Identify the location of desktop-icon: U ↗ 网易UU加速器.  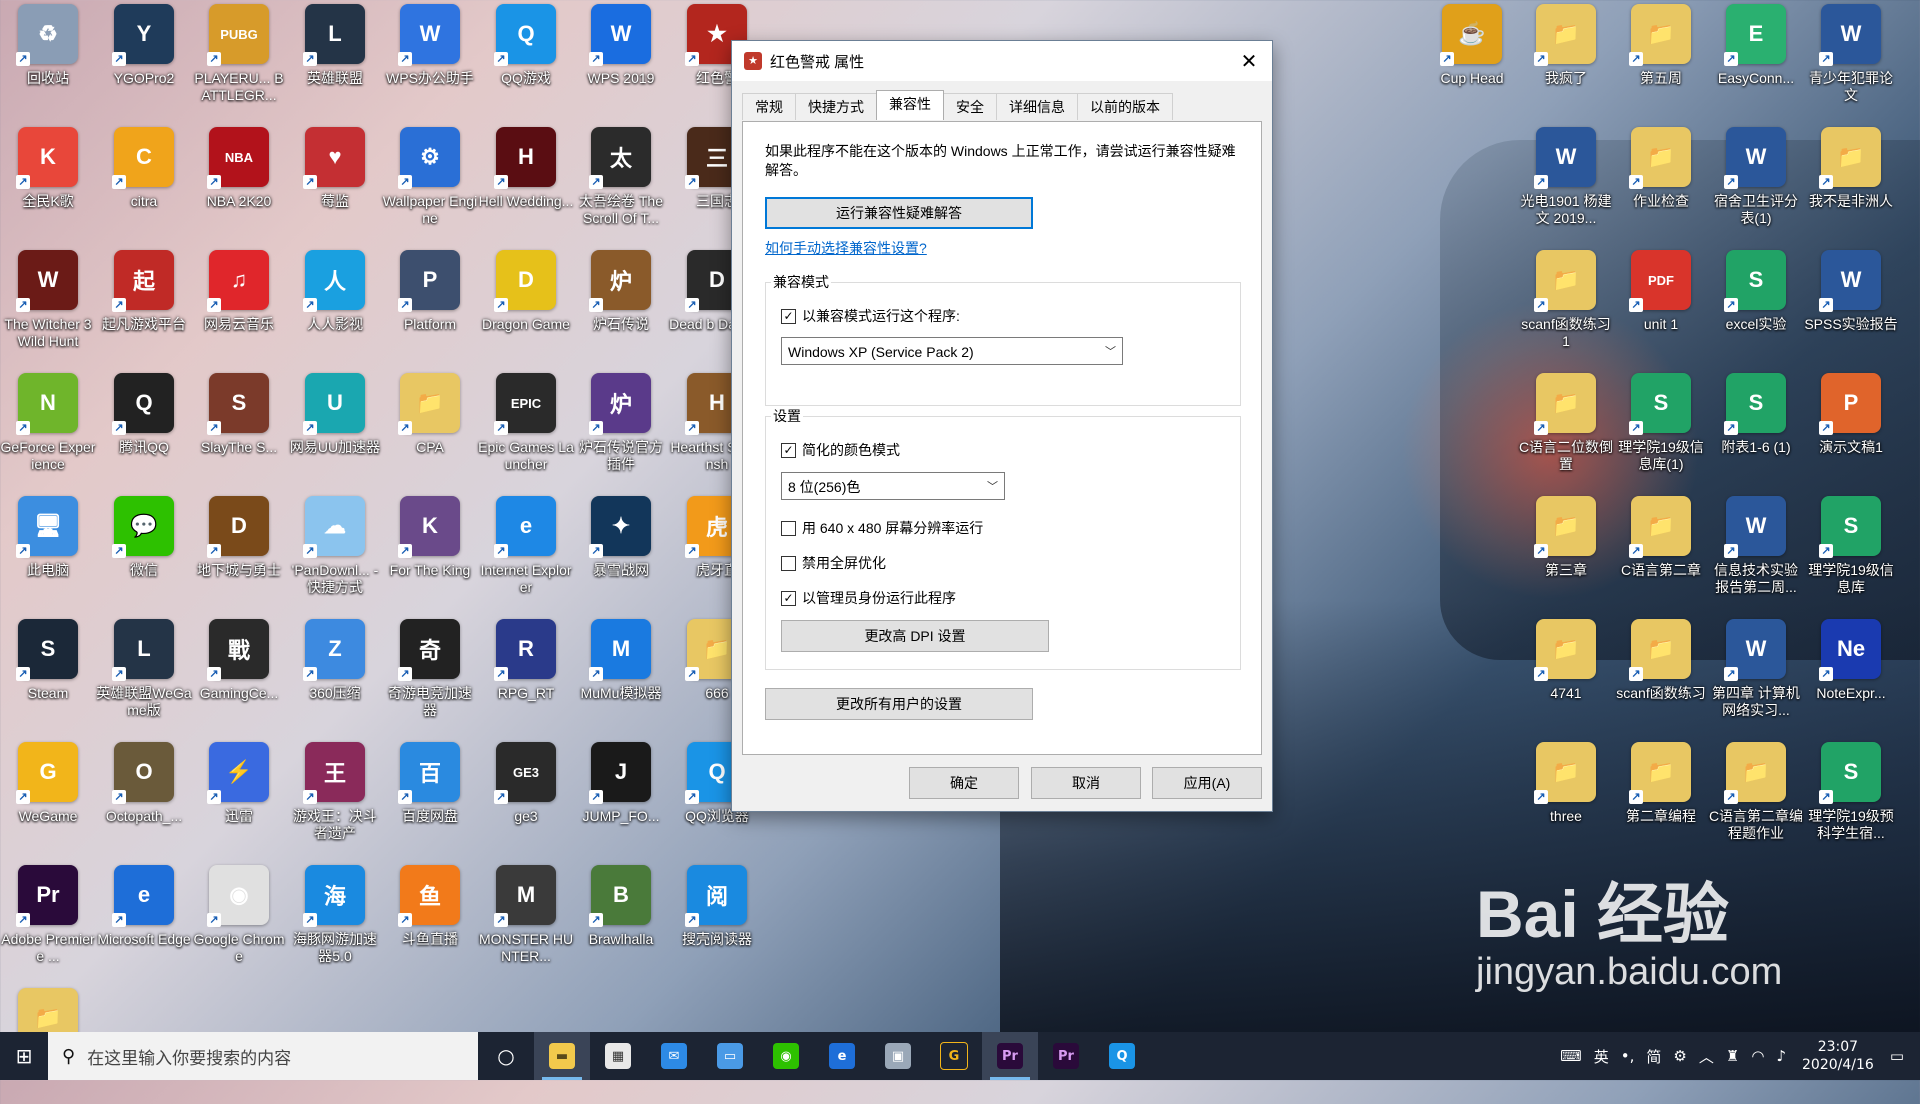
(335, 429).